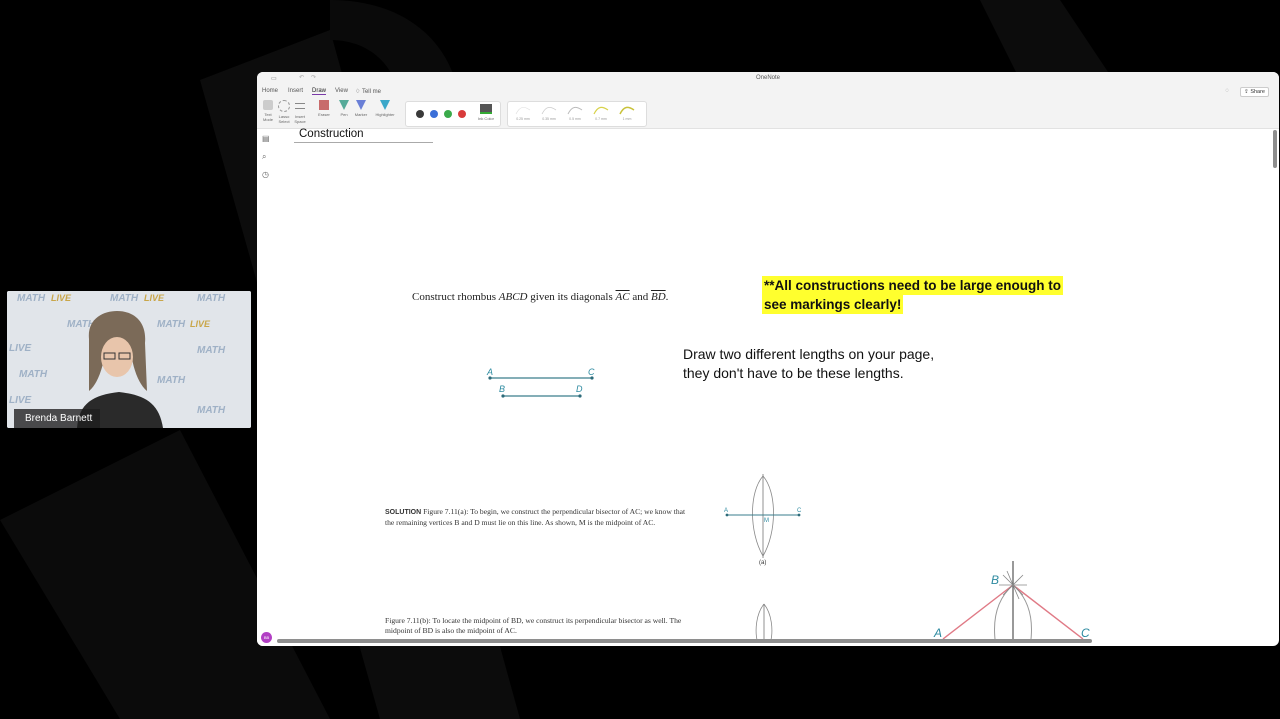 The image size is (1280, 719). What do you see at coordinates (627, 119) in the screenshot?
I see `pen-size-label: 1 mm` at bounding box center [627, 119].